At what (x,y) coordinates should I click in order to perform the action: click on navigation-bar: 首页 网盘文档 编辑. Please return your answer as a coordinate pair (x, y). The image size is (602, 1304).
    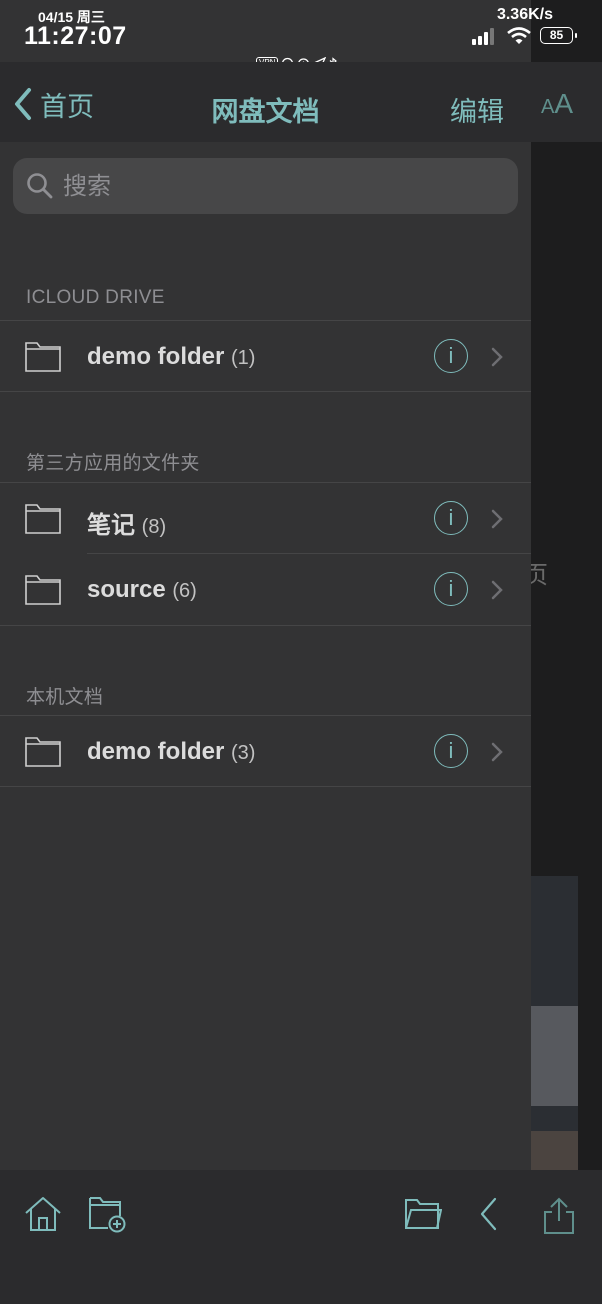
    Looking at the image, I should click on (265, 102).